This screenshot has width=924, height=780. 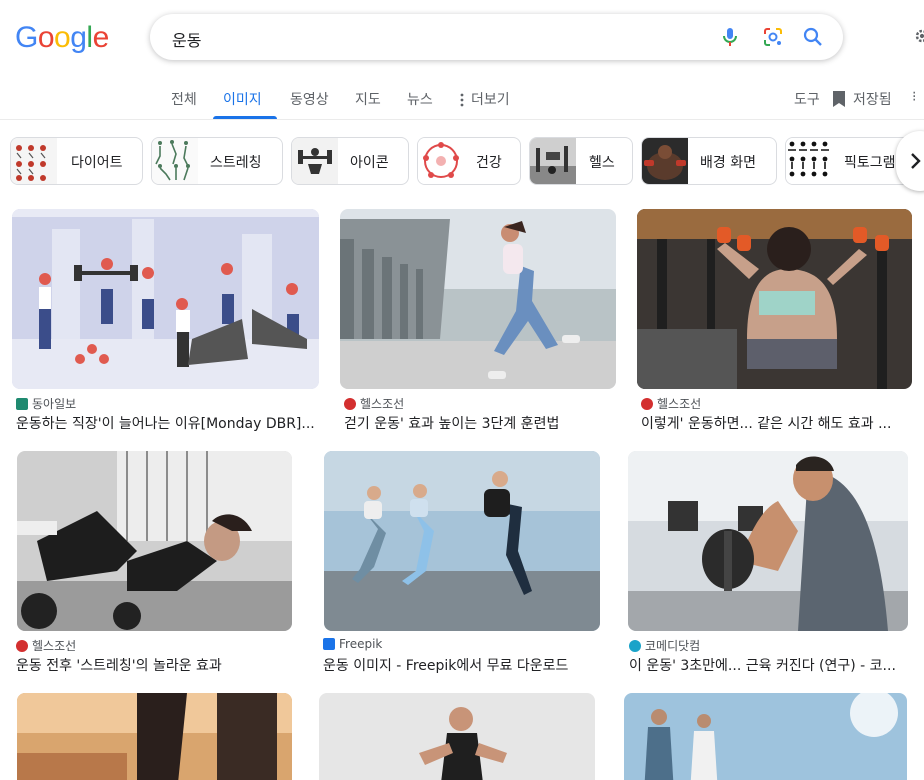 I want to click on source-name: 동아일보, so click(x=54, y=404).